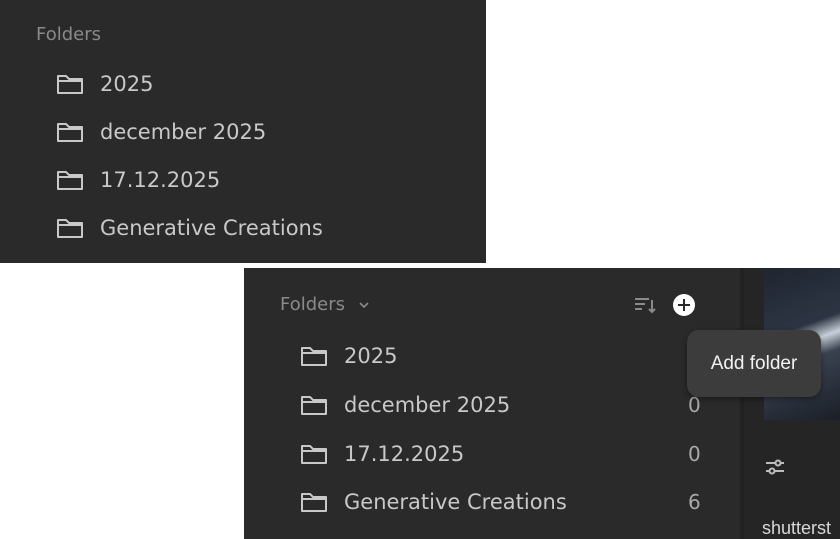 The image size is (840, 539). What do you see at coordinates (500, 454) in the screenshot?
I see `folder-item-17-12-2025: 17.12.2025 0` at bounding box center [500, 454].